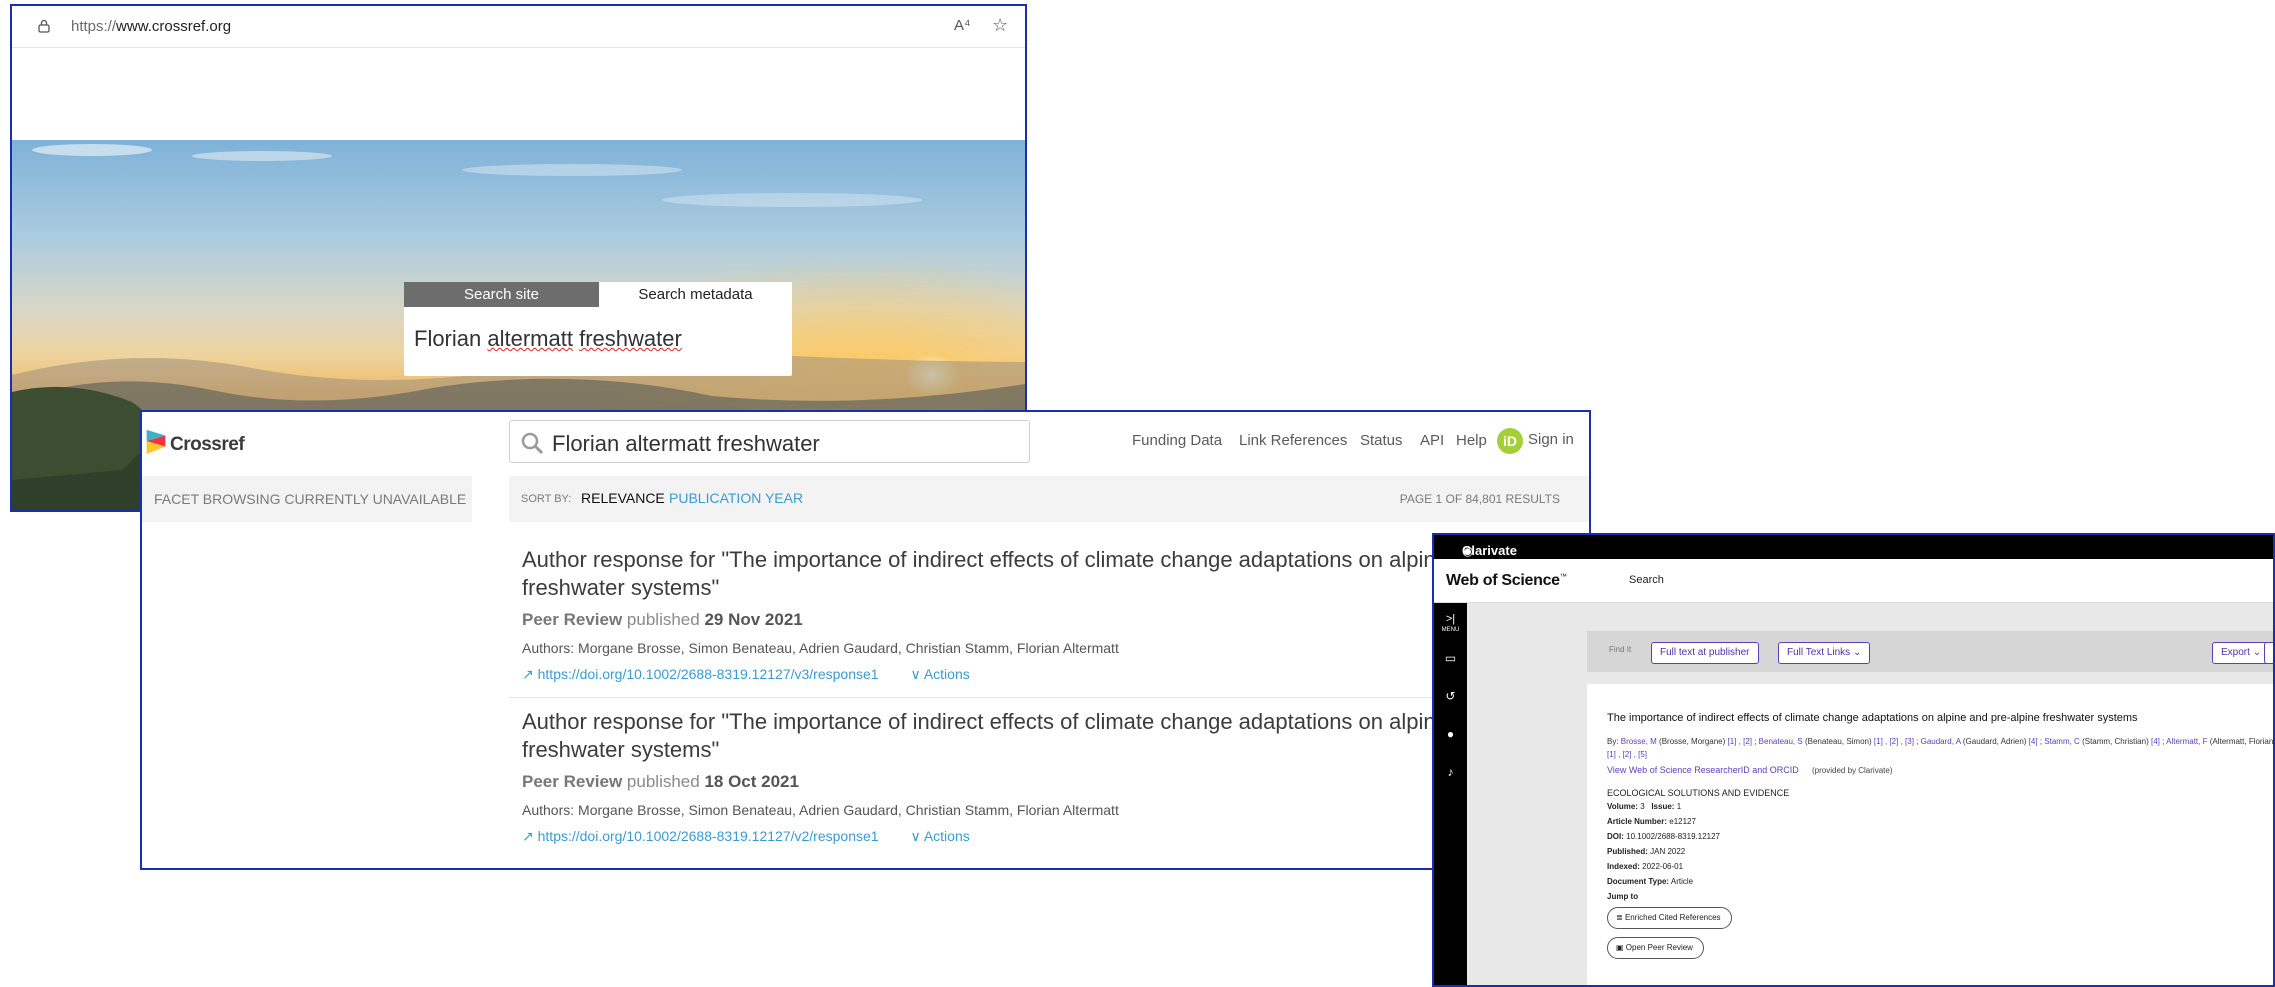 The height and width of the screenshot is (987, 2275). I want to click on result-date: 18 Oct 2021, so click(751, 781).